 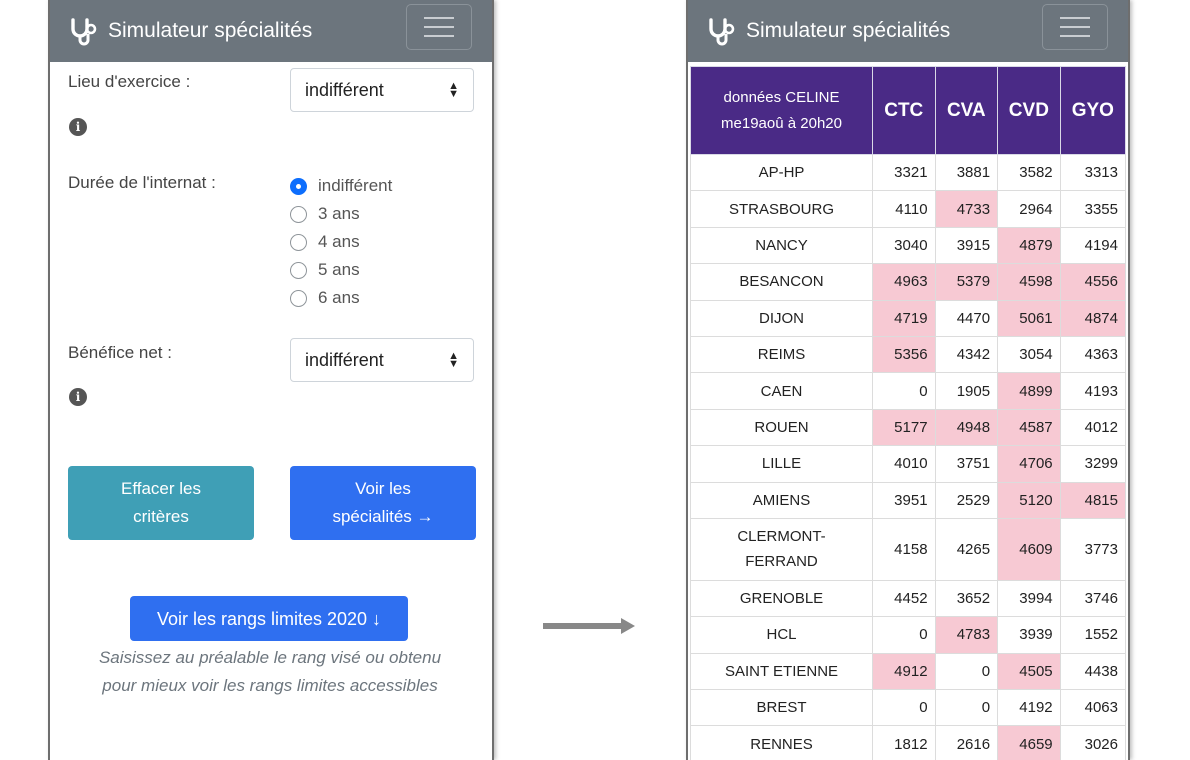 I want to click on rank-cell: 3652, so click(x=966, y=598).